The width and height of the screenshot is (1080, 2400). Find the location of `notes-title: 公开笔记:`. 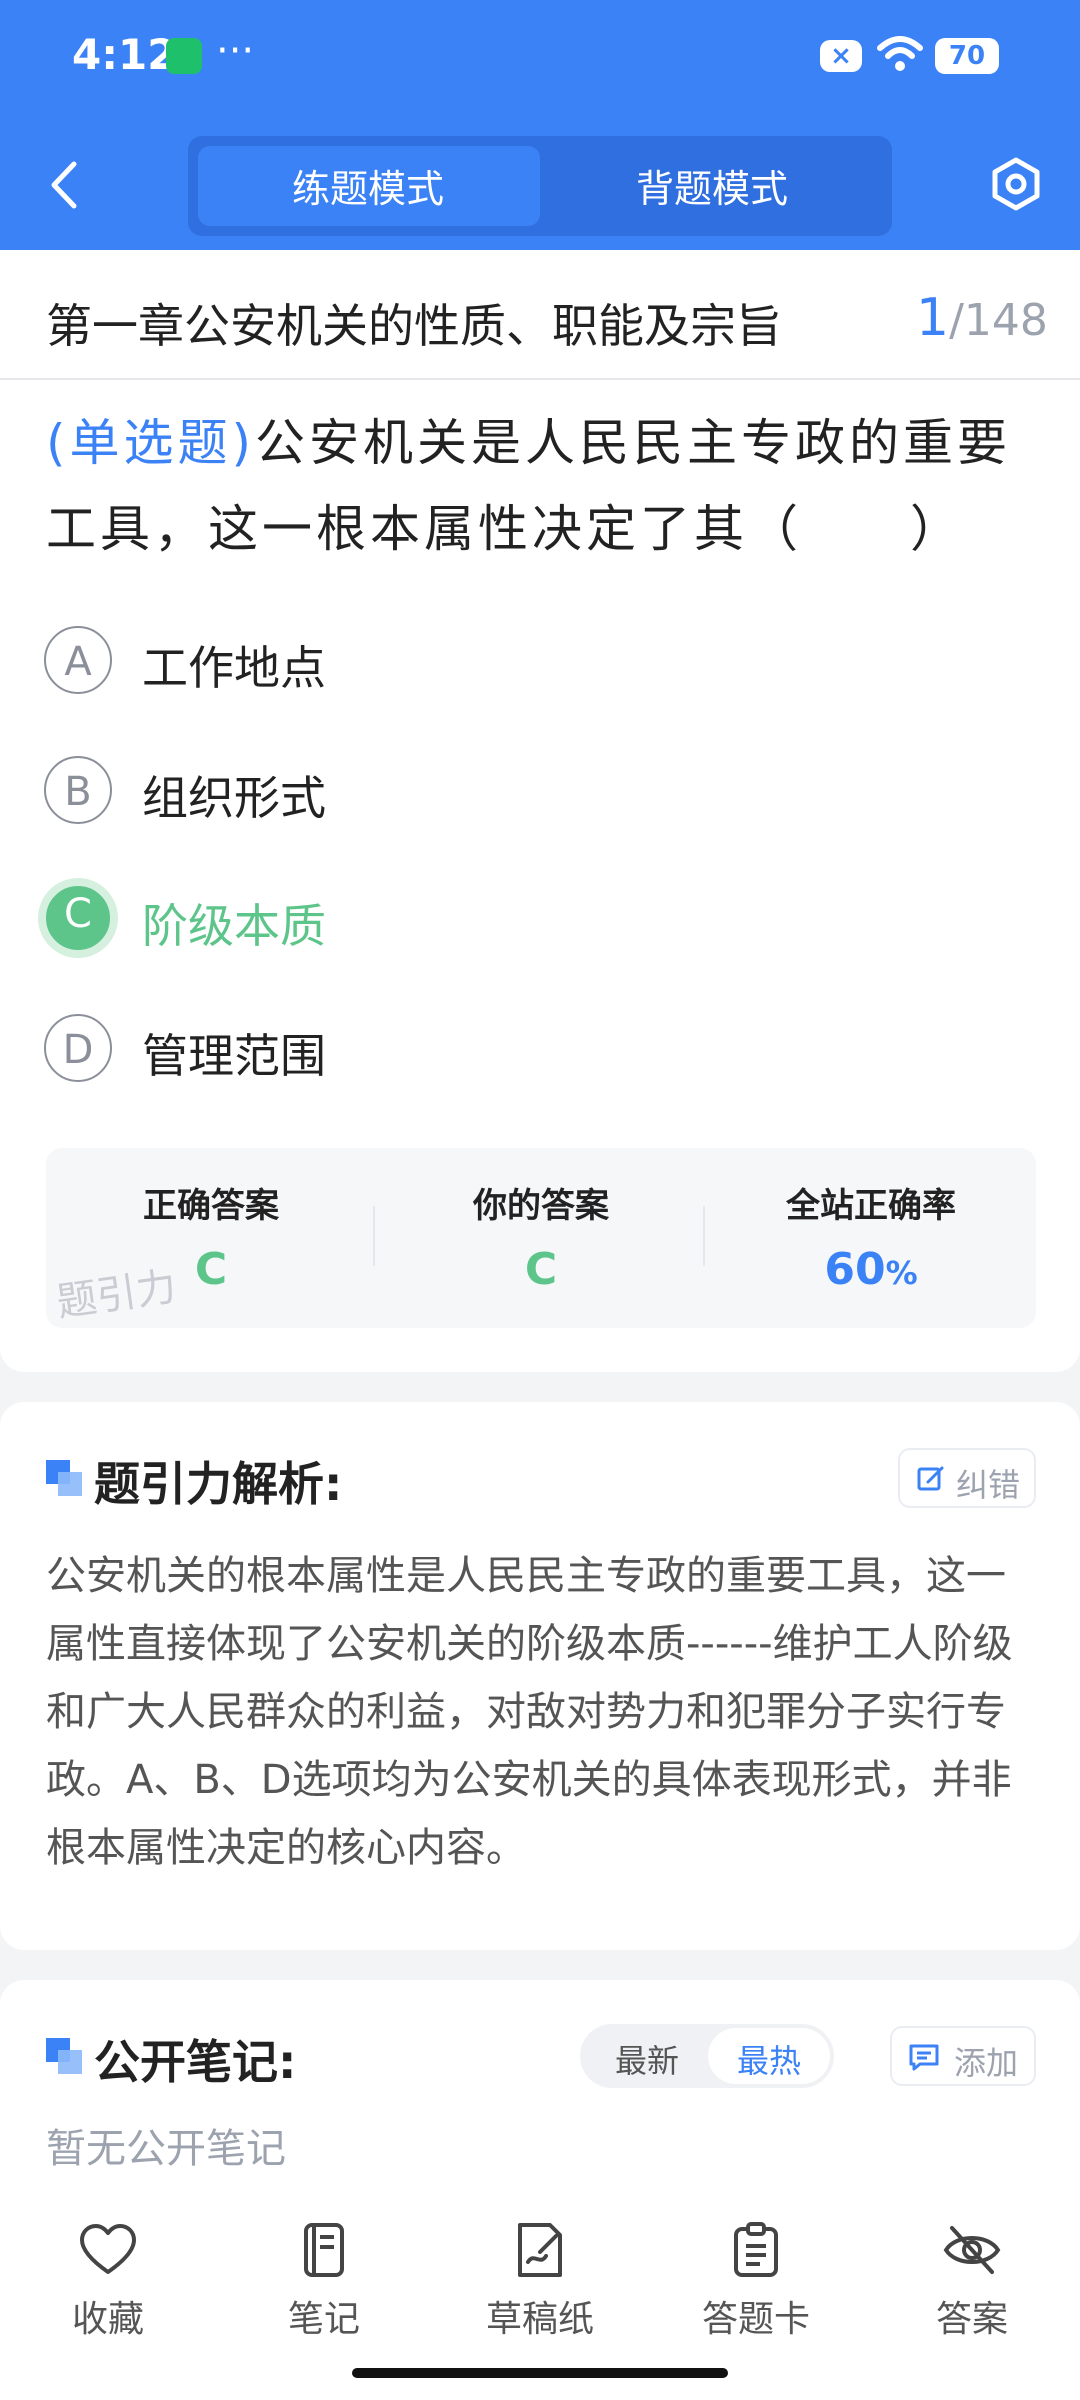

notes-title: 公开笔记: is located at coordinates (195, 2062).